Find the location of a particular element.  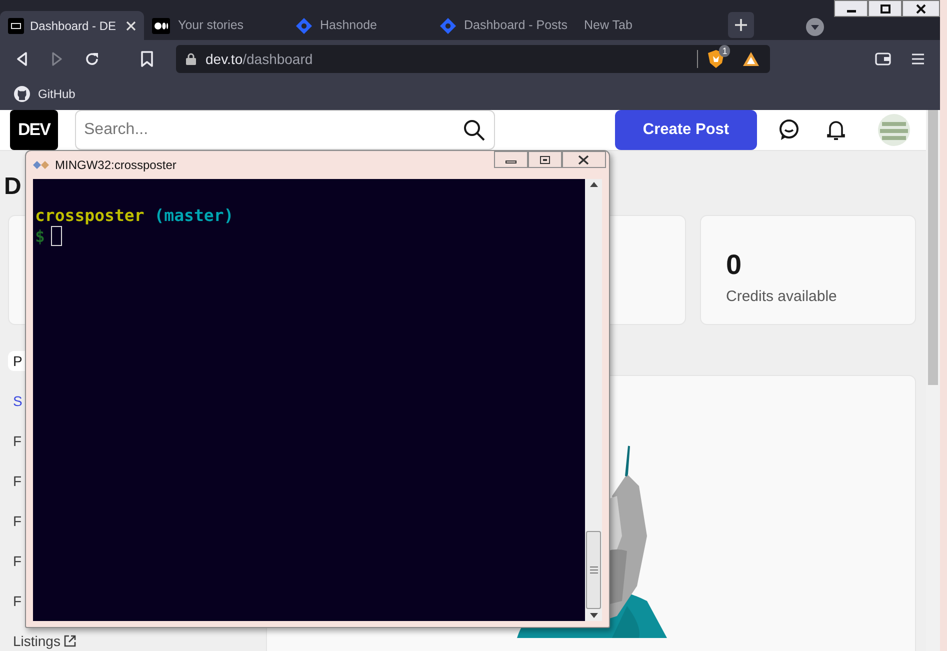

text-cursor is located at coordinates (56, 236).